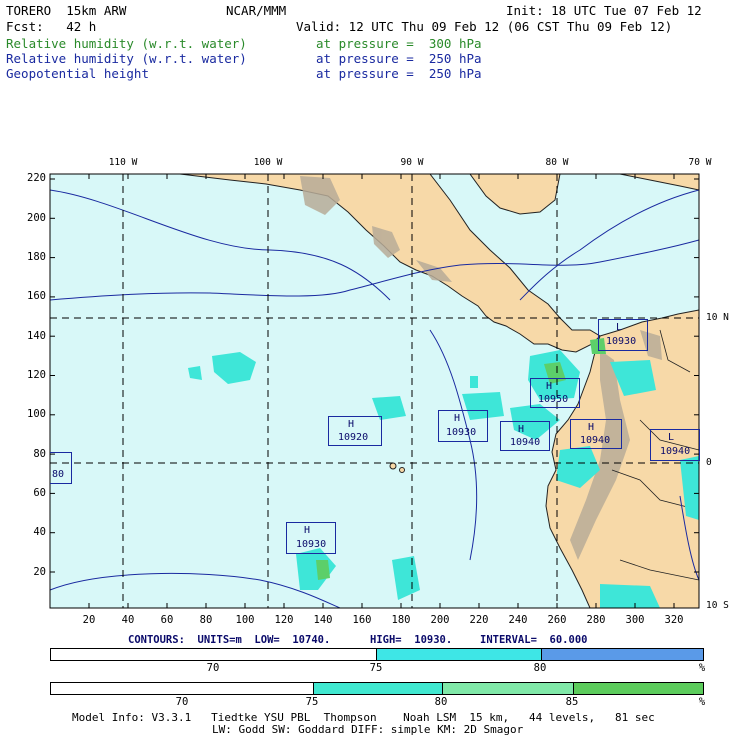  Describe the element at coordinates (268, 162) in the screenshot. I see `lon-label: 100 W` at that location.